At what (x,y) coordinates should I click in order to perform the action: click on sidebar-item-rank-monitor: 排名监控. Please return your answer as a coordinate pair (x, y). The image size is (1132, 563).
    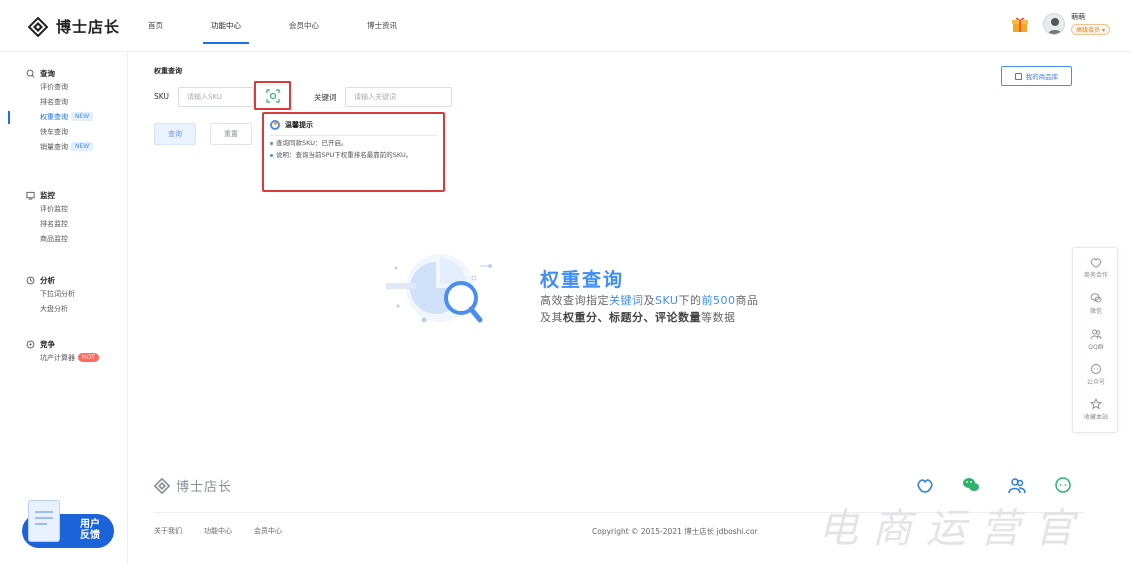
    Looking at the image, I should click on (64, 224).